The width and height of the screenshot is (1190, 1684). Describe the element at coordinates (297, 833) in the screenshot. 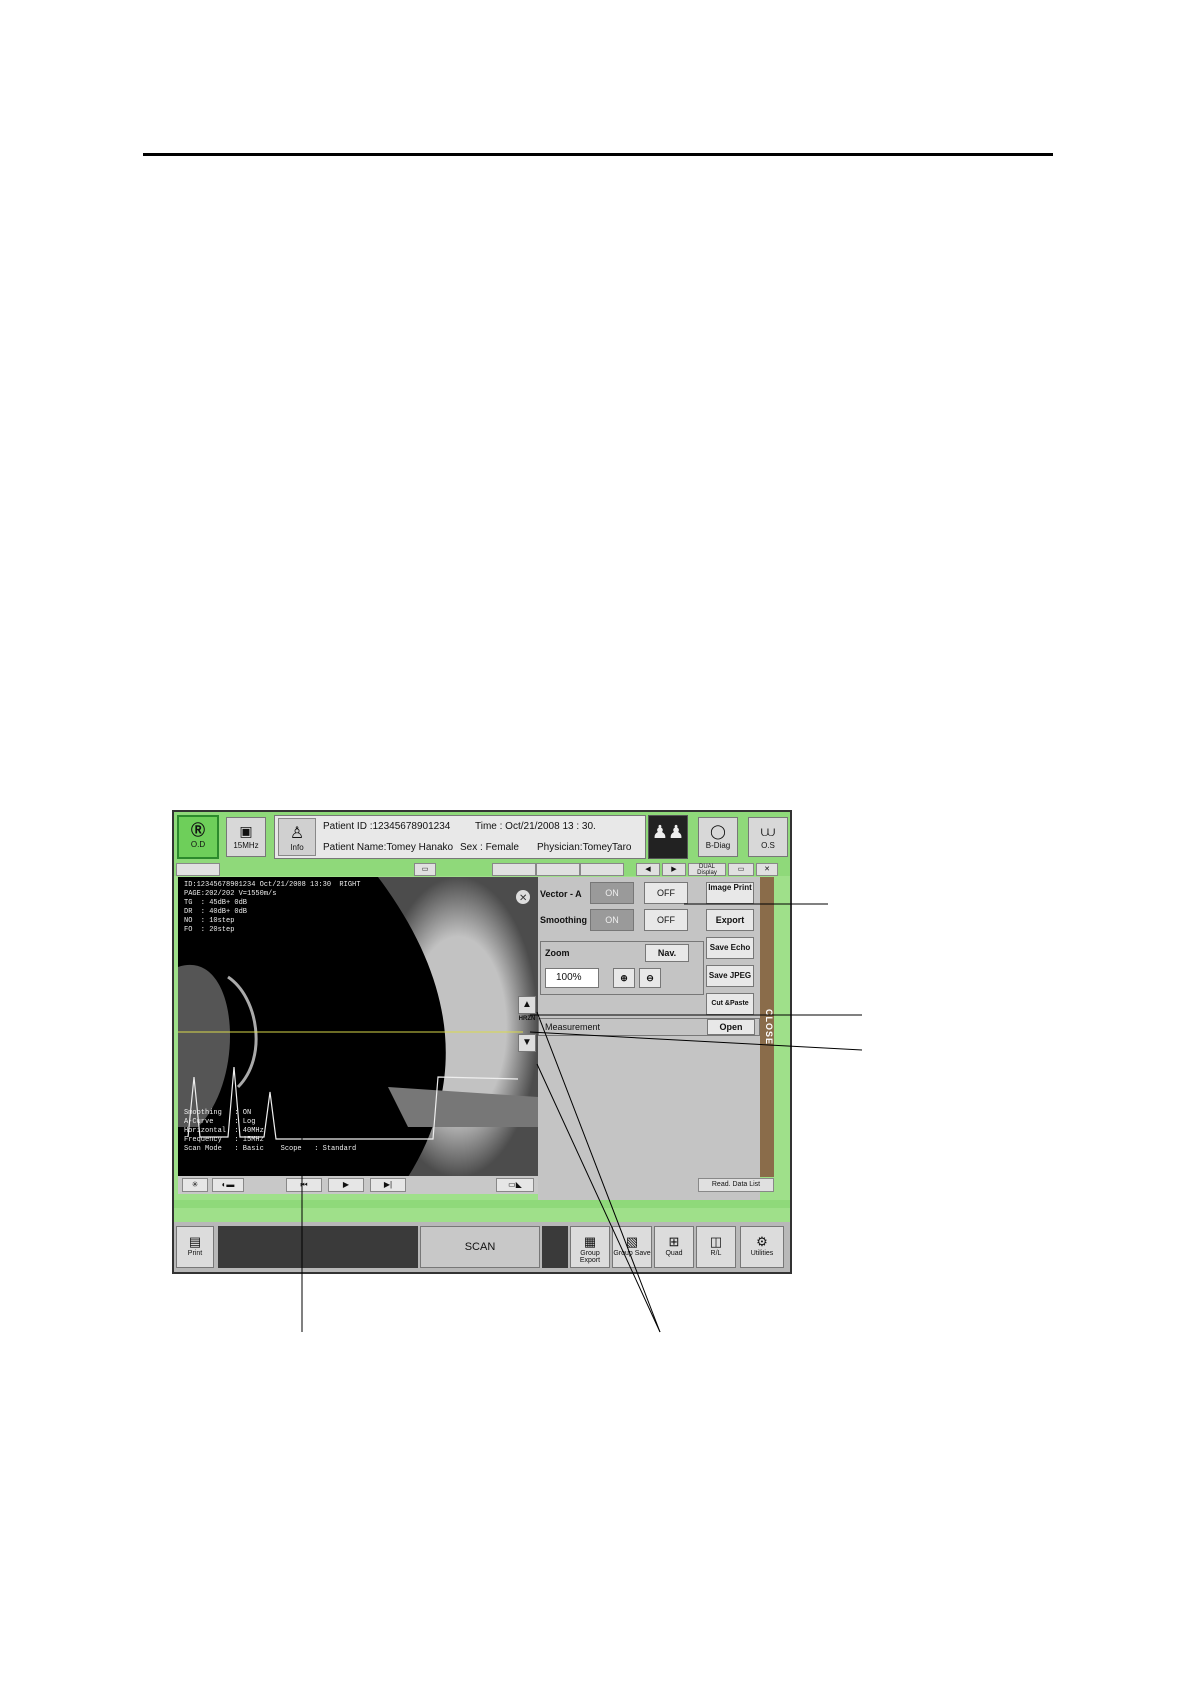

I see `person-icon: ♙` at that location.